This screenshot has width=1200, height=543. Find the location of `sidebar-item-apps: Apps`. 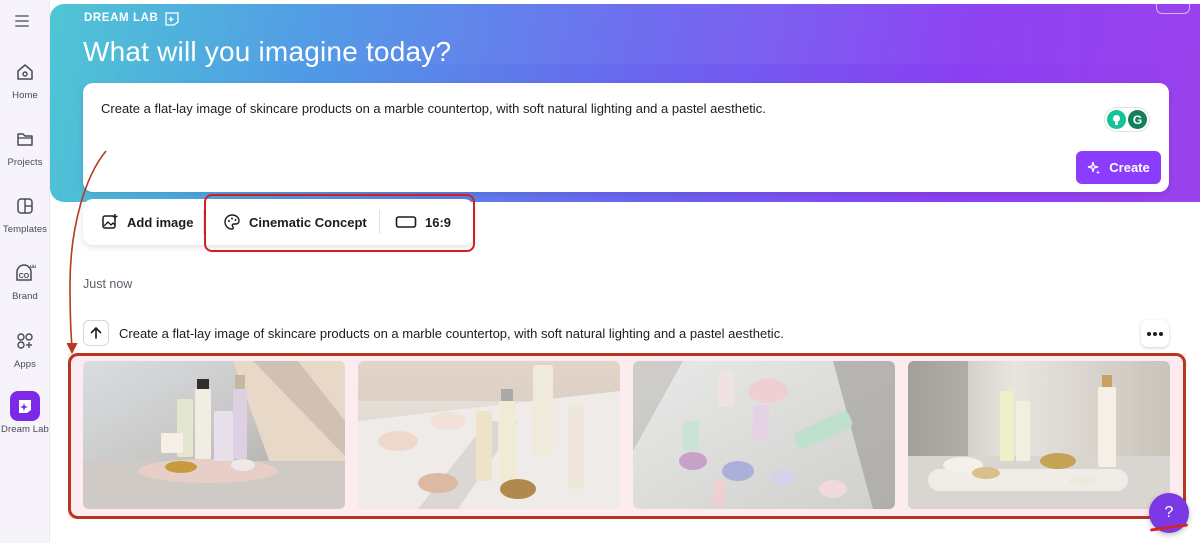

sidebar-item-apps: Apps is located at coordinates (25, 348).